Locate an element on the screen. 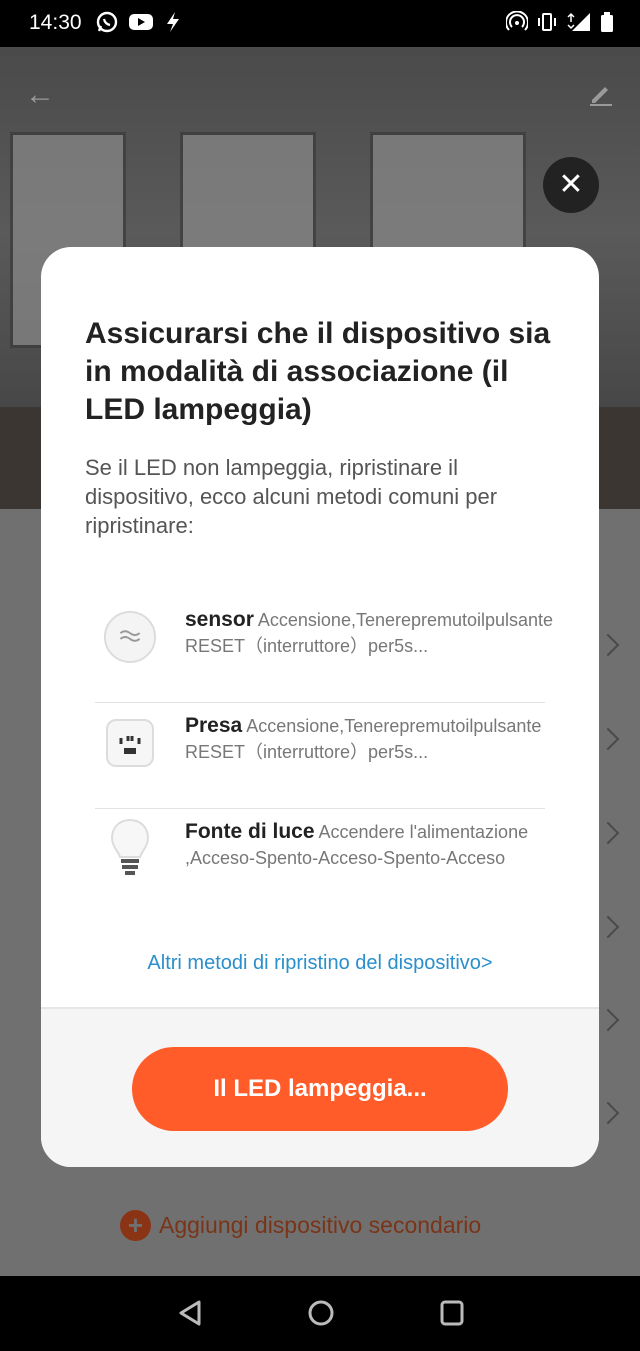  system-icons is located at coordinates (560, 22).